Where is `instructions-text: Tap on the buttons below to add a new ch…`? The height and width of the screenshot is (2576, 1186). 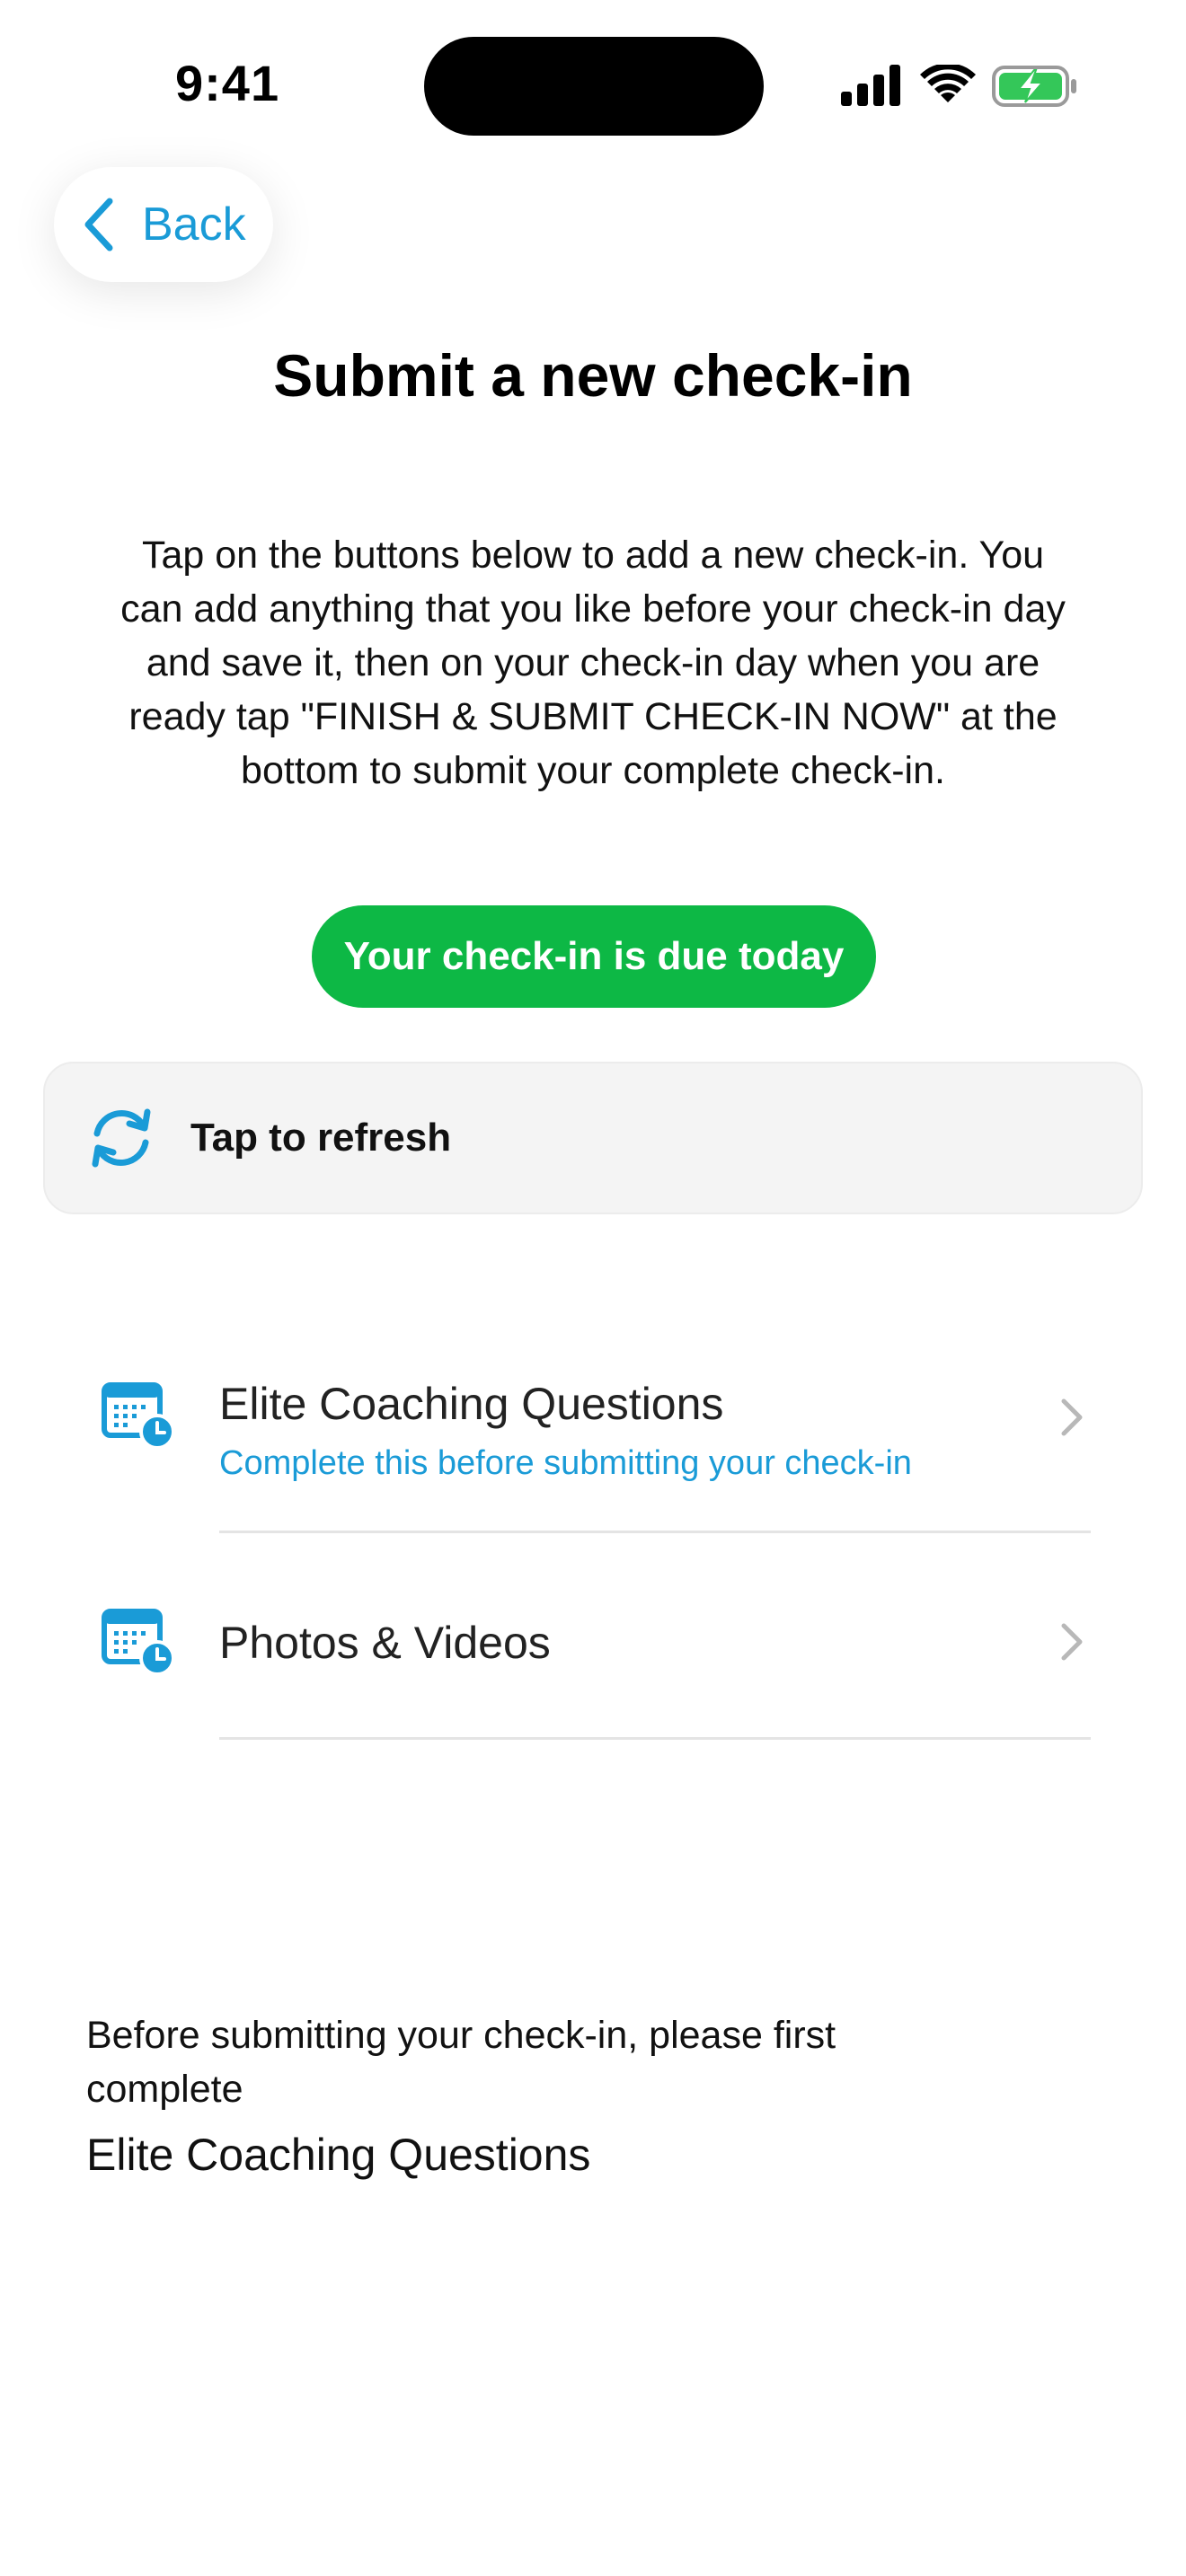 instructions-text: Tap on the buttons below to add a new ch… is located at coordinates (593, 663).